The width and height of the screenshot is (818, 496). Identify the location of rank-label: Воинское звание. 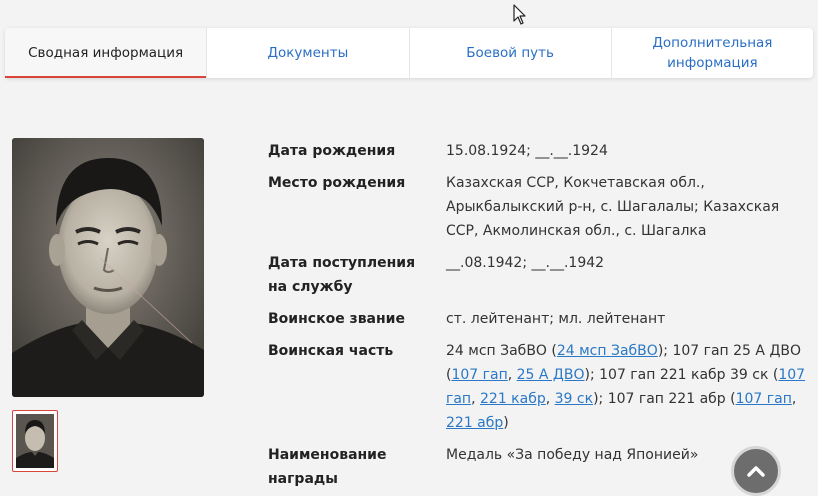
(336, 319).